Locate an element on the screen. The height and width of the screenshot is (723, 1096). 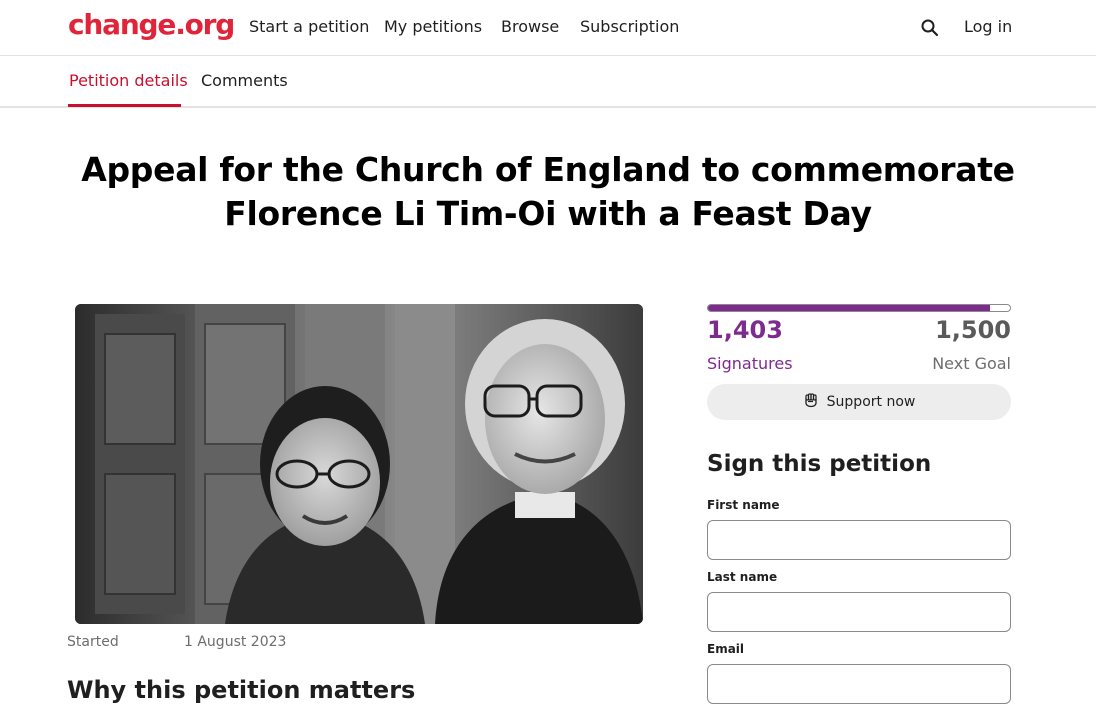
tab-petition-details: Petition details is located at coordinates (128, 80).